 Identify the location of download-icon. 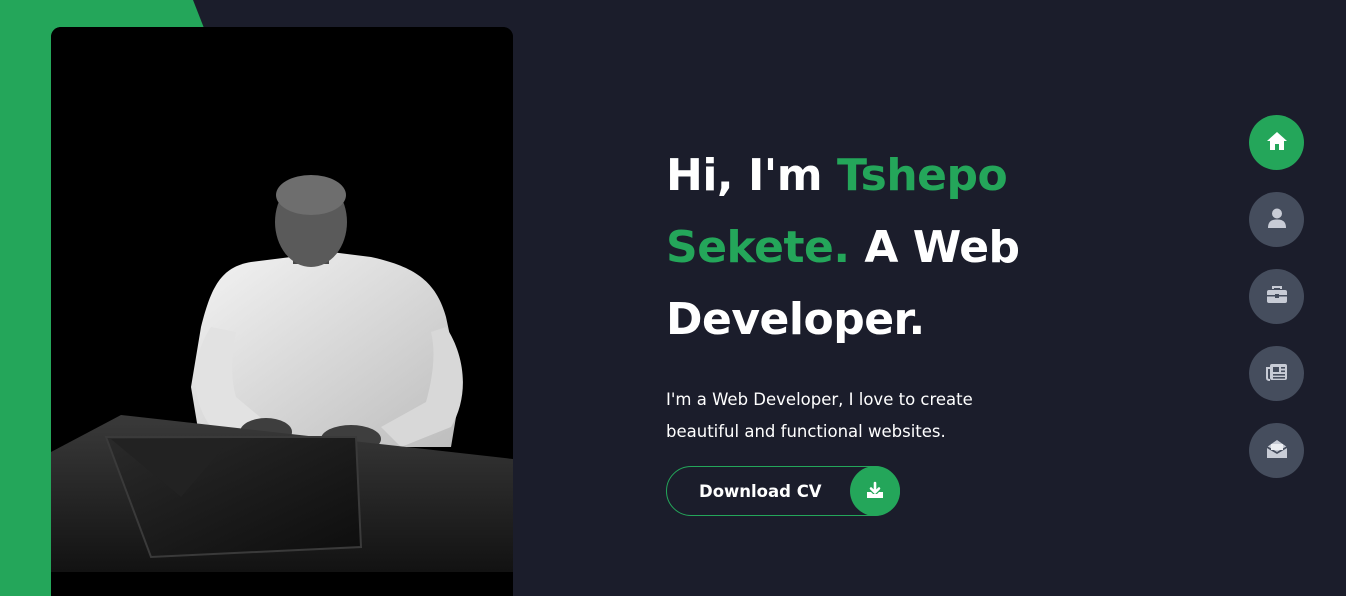
(875, 491).